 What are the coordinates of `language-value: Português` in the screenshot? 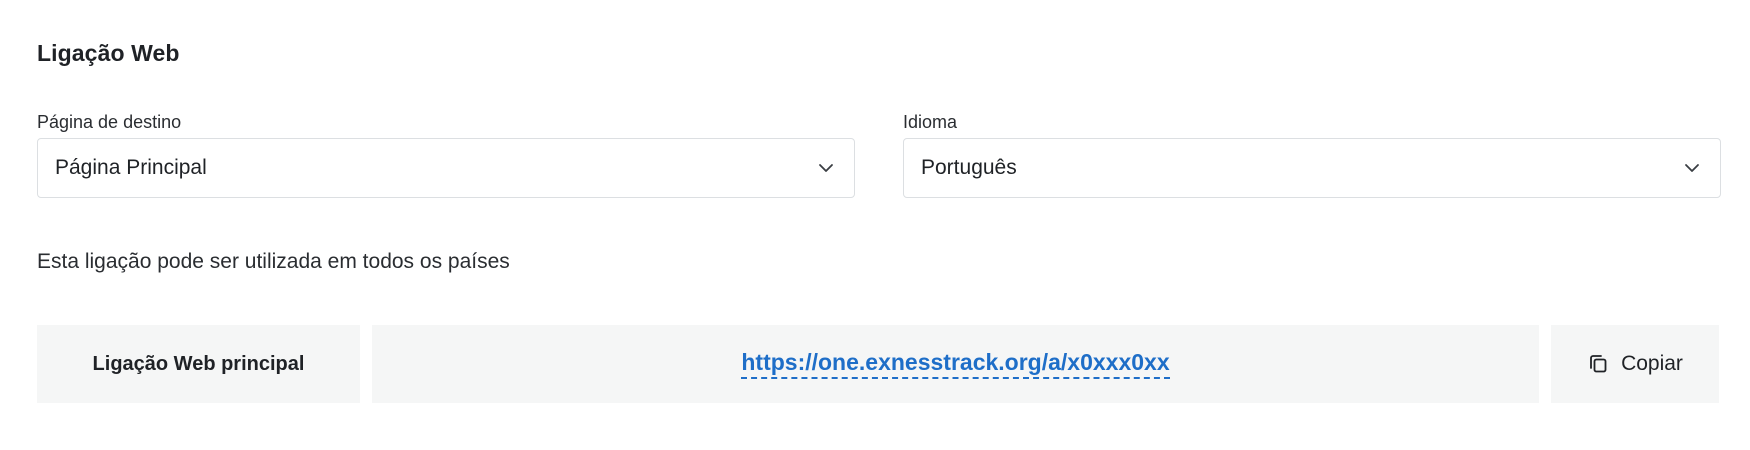 It's located at (969, 167).